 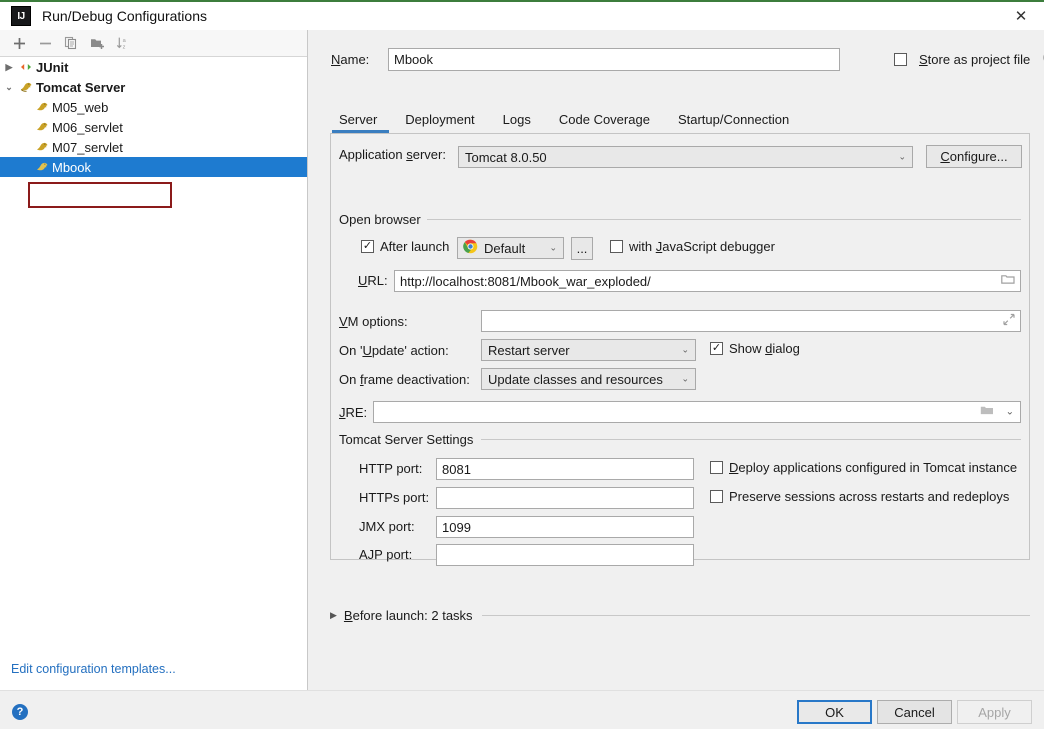 What do you see at coordinates (733, 122) in the screenshot?
I see `tab-startup-connection: Startup/Connection` at bounding box center [733, 122].